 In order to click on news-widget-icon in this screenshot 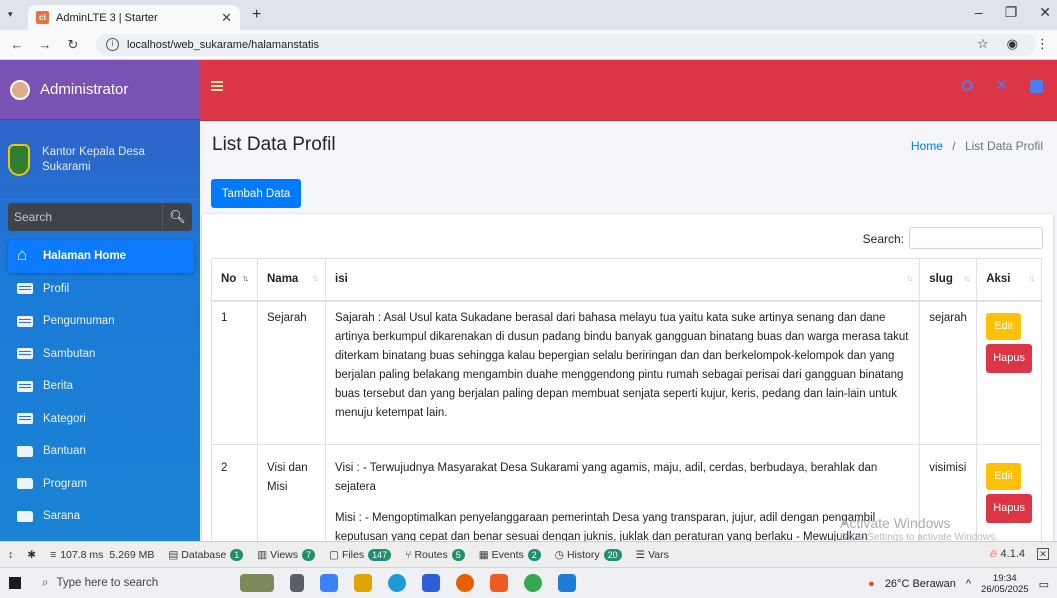, I will do `click(257, 583)`.